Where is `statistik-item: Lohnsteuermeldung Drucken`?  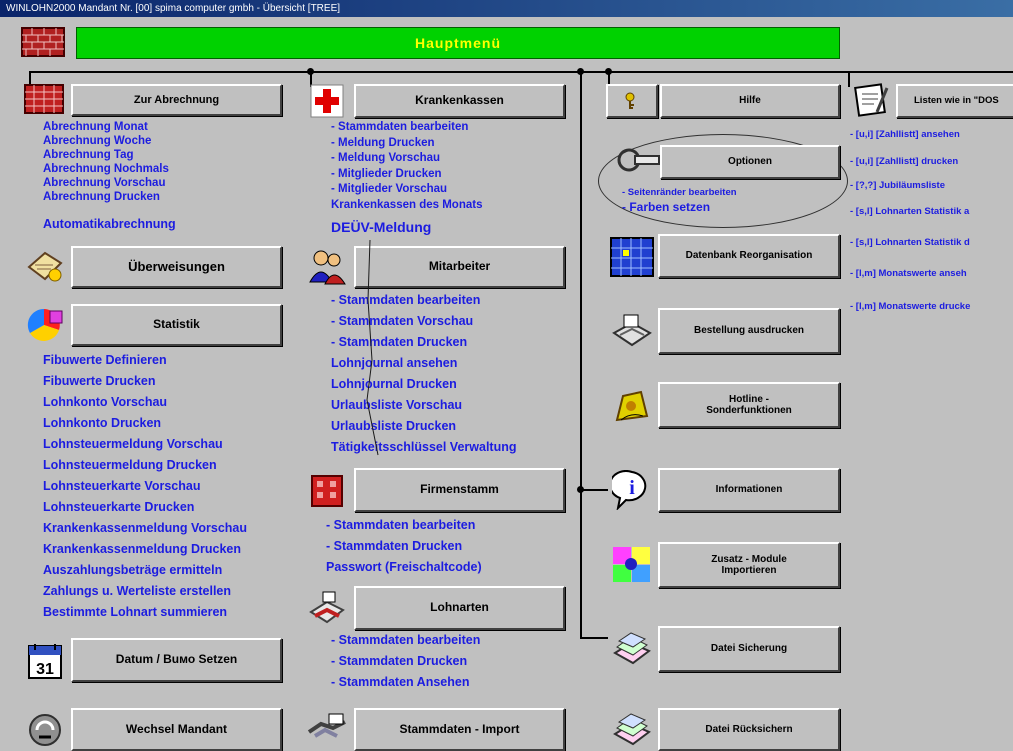
statistik-item: Lohnsteuermeldung Drucken is located at coordinates (145, 465).